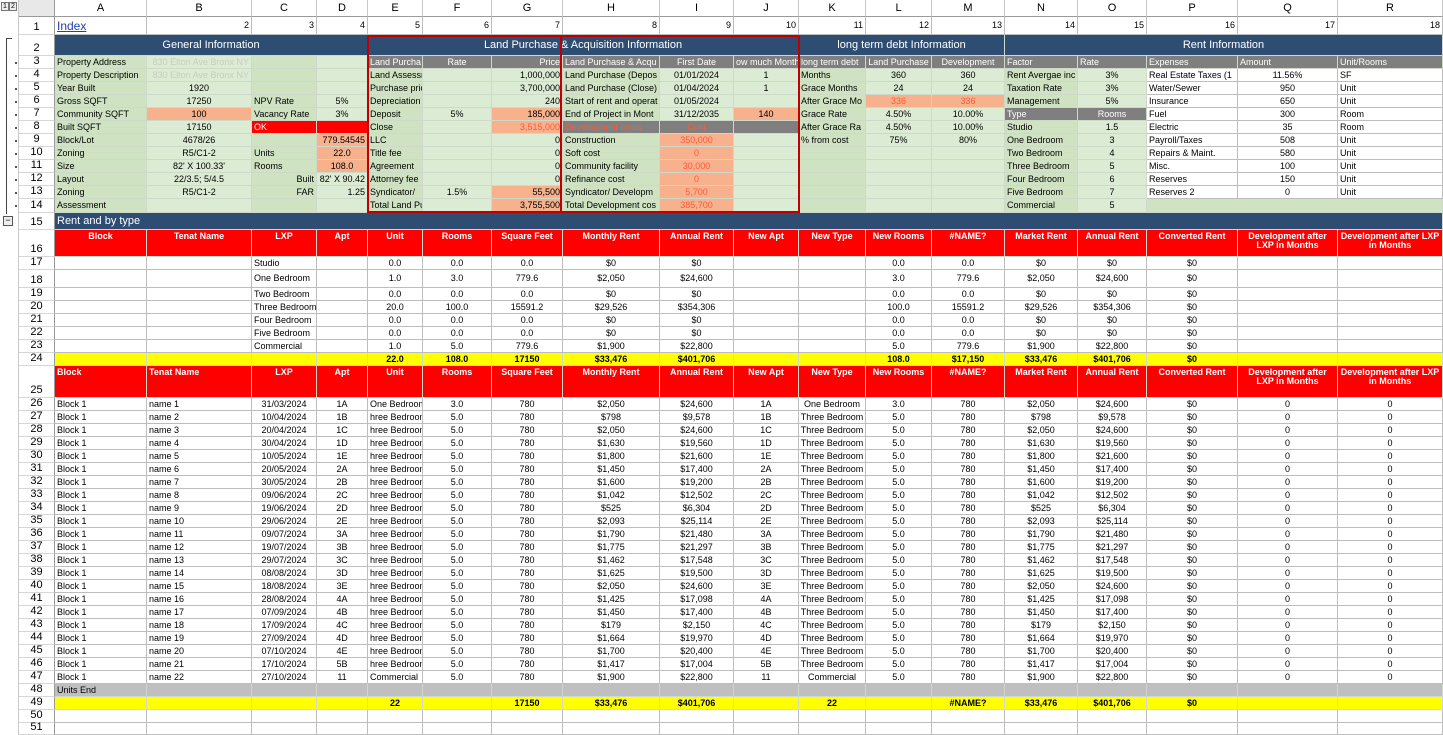 The width and height of the screenshot is (1443, 735). Describe the element at coordinates (342, 127) in the screenshot. I see `cell-D8` at that location.